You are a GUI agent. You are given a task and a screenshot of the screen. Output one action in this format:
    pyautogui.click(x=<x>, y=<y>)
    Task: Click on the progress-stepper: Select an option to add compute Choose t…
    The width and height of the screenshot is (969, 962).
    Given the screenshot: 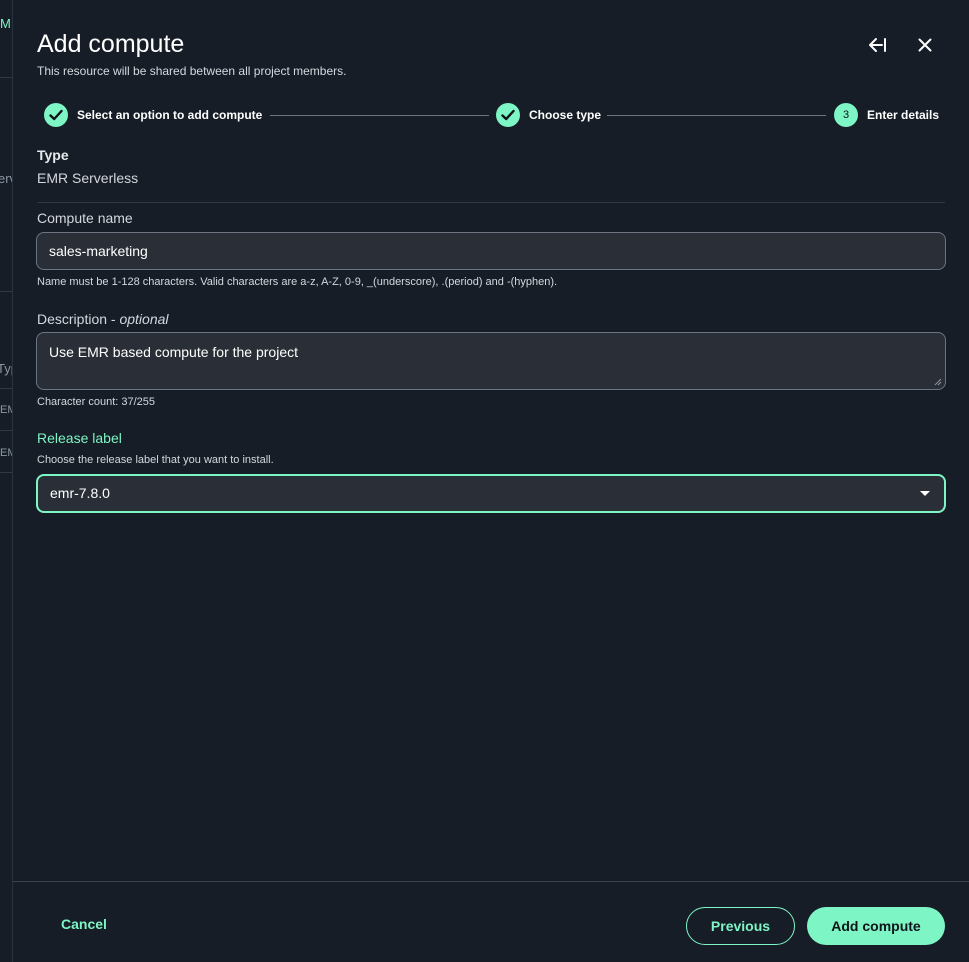 What is the action you would take?
    pyautogui.click(x=491, y=115)
    